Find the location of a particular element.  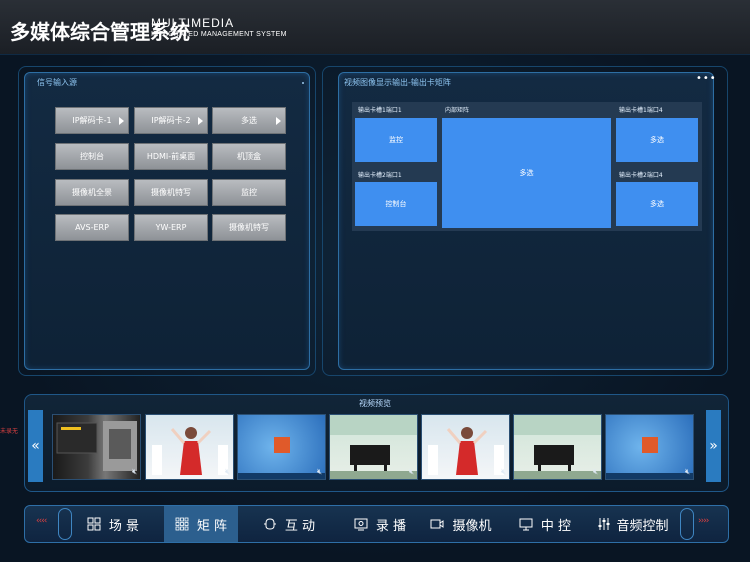

audio-sliders-icon is located at coordinates (604, 524).